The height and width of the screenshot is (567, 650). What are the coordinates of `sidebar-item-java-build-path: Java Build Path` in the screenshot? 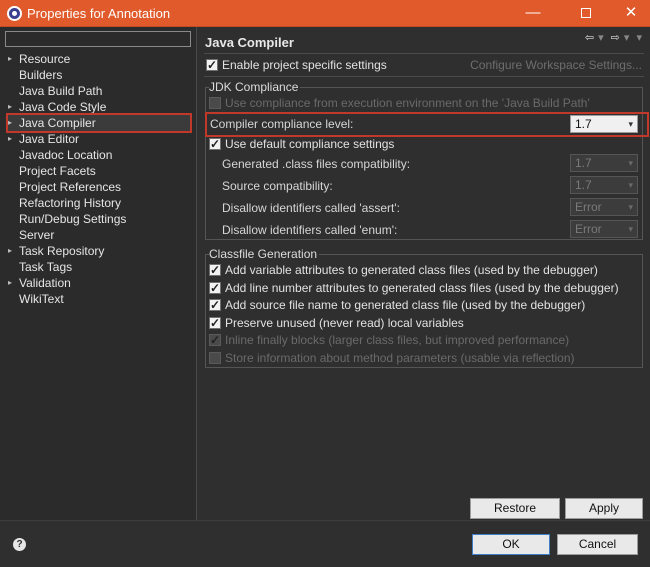 It's located at (99, 91).